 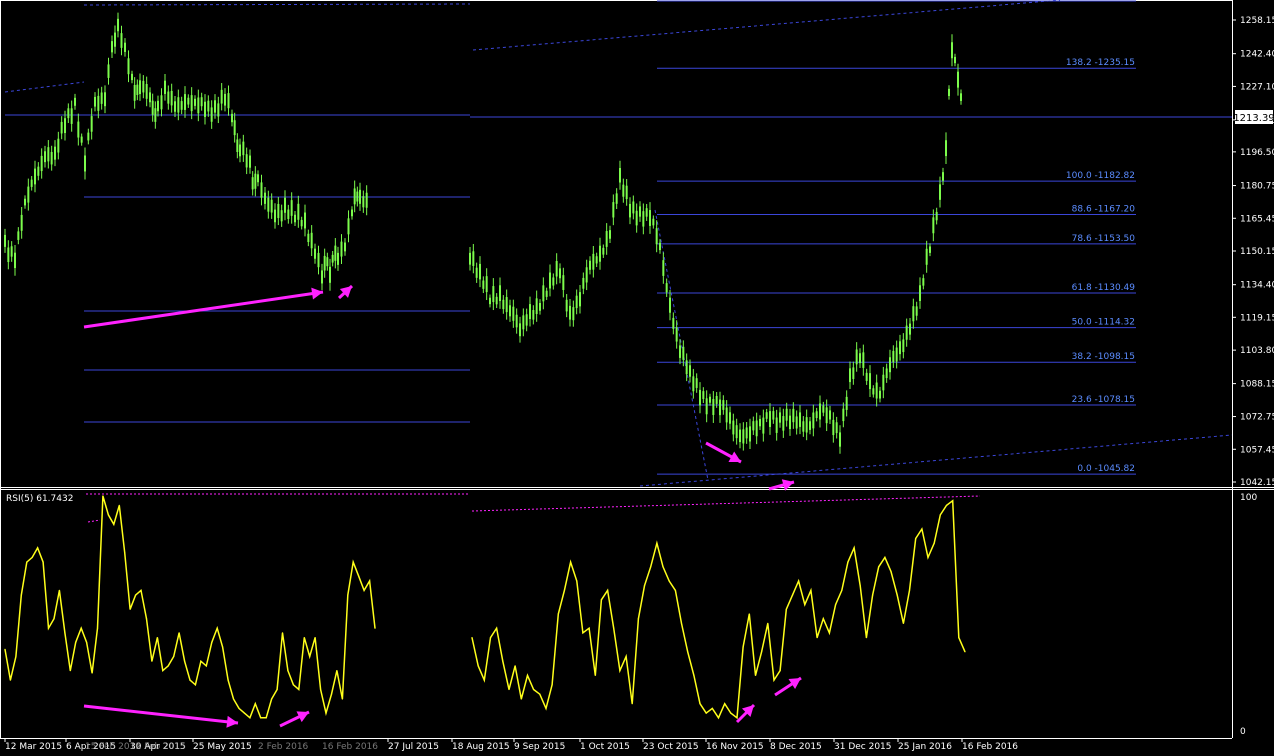 I want to click on time-tick-label: 18 Aug 2015, so click(x=481, y=747).